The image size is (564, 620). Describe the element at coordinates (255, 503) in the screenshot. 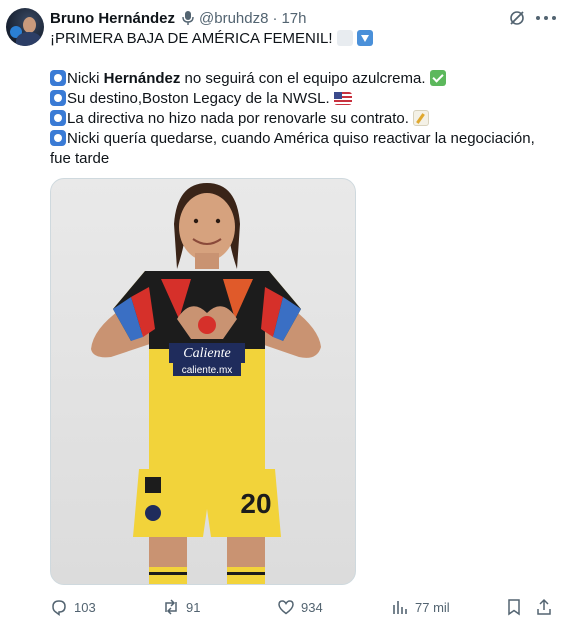

I see `shorts-number: 20` at that location.